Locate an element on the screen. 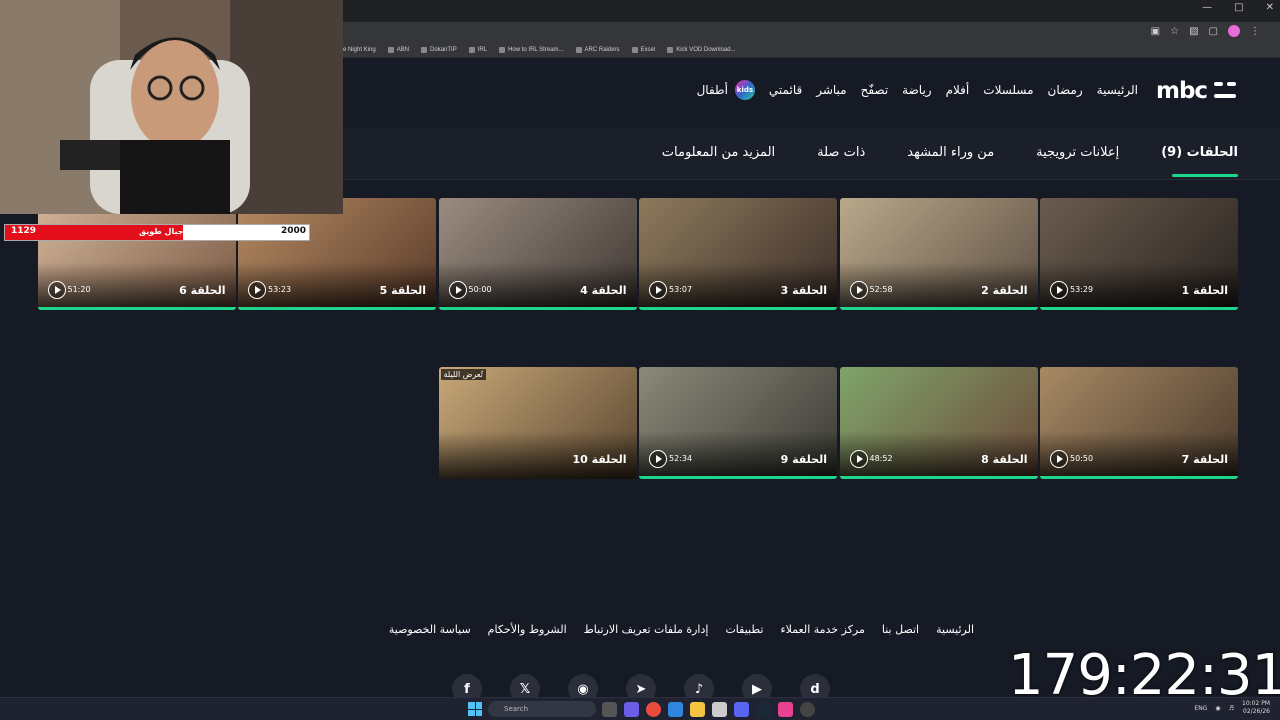 The height and width of the screenshot is (720, 1280). maximize-icon: □ is located at coordinates (1238, 7).